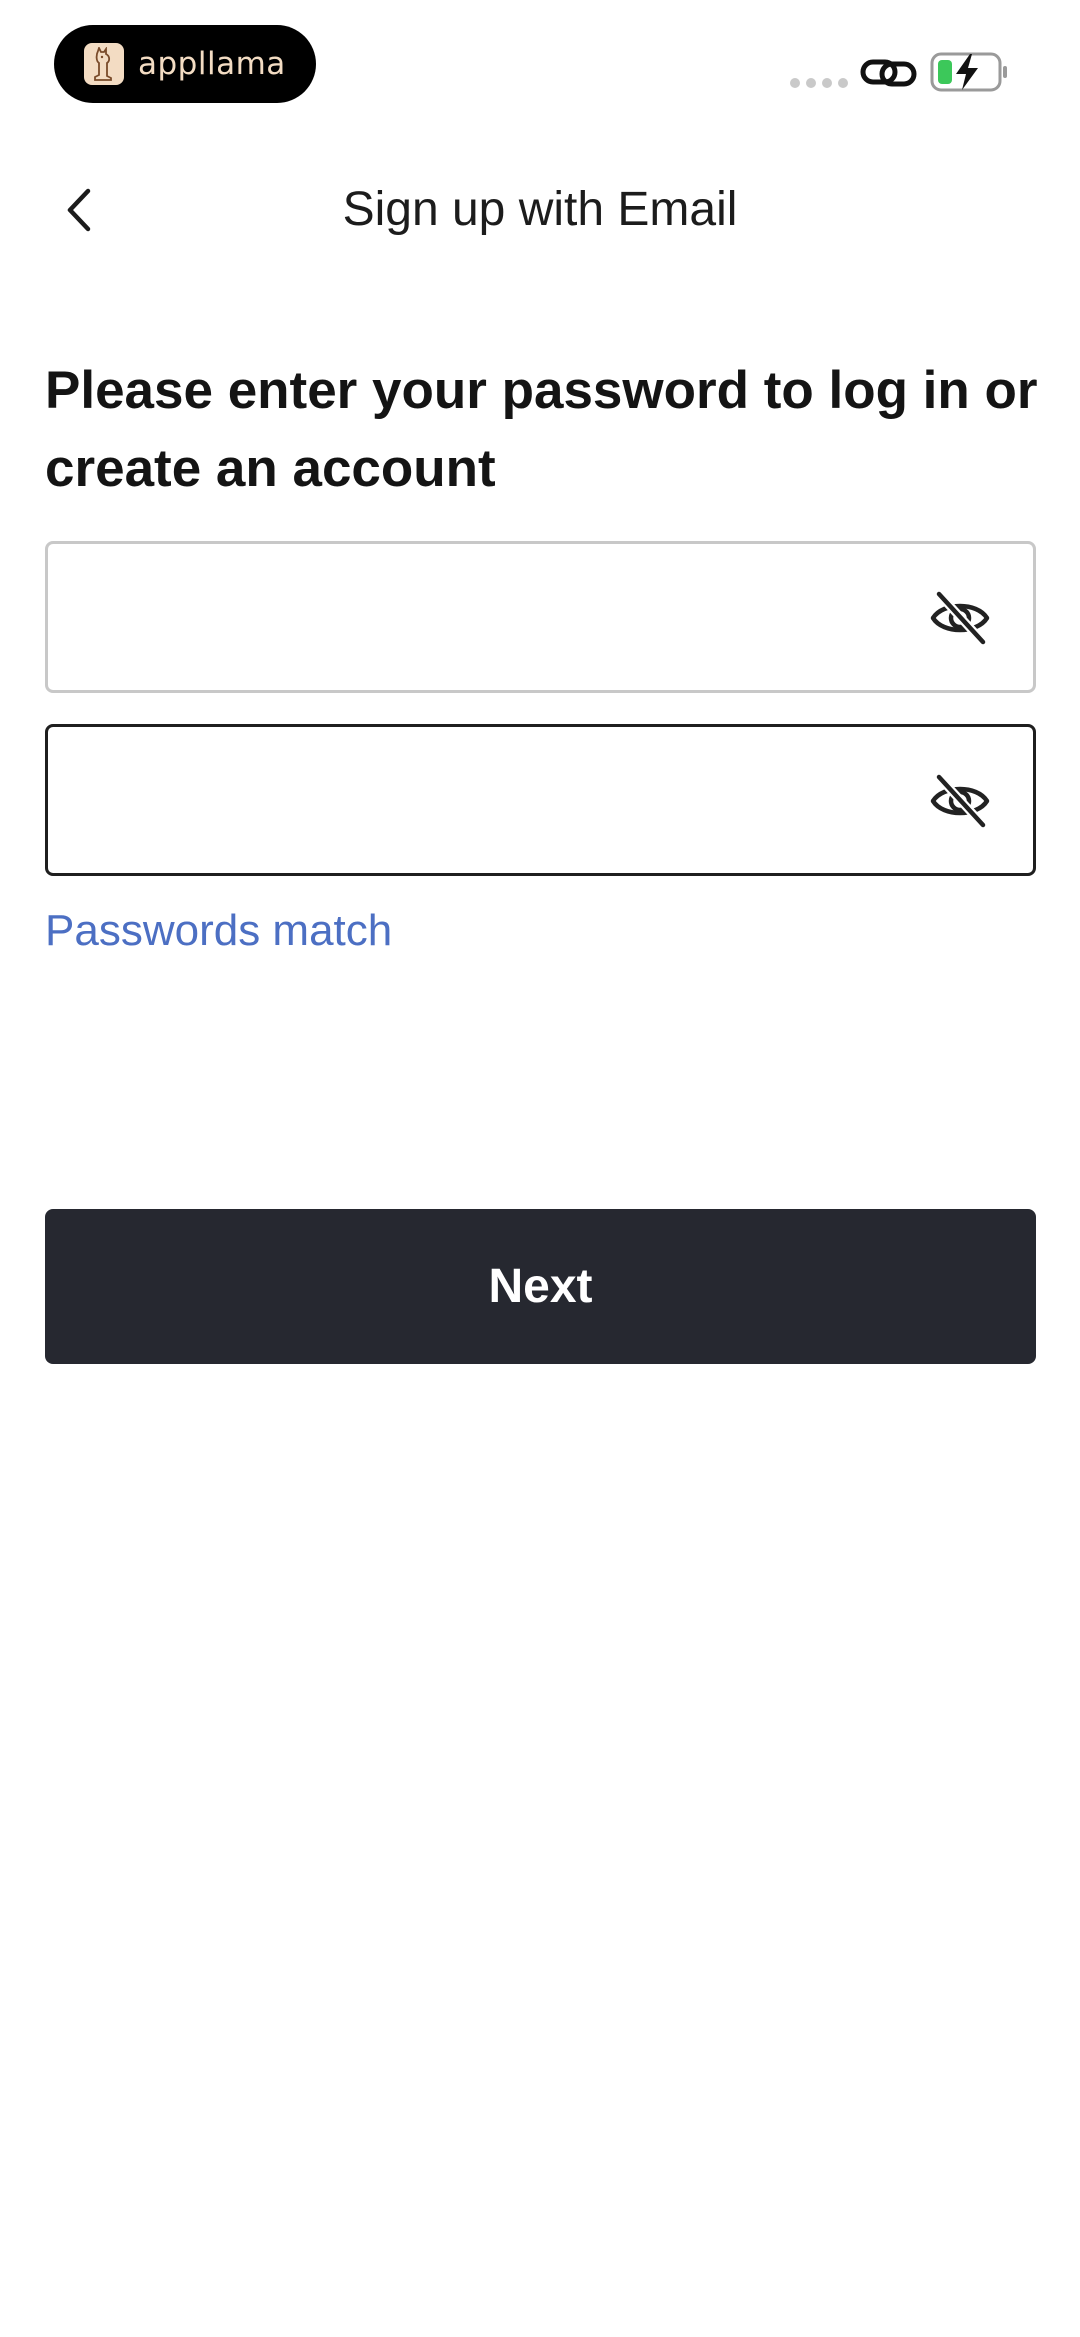  I want to click on app-brand-pill: appllama, so click(185, 64).